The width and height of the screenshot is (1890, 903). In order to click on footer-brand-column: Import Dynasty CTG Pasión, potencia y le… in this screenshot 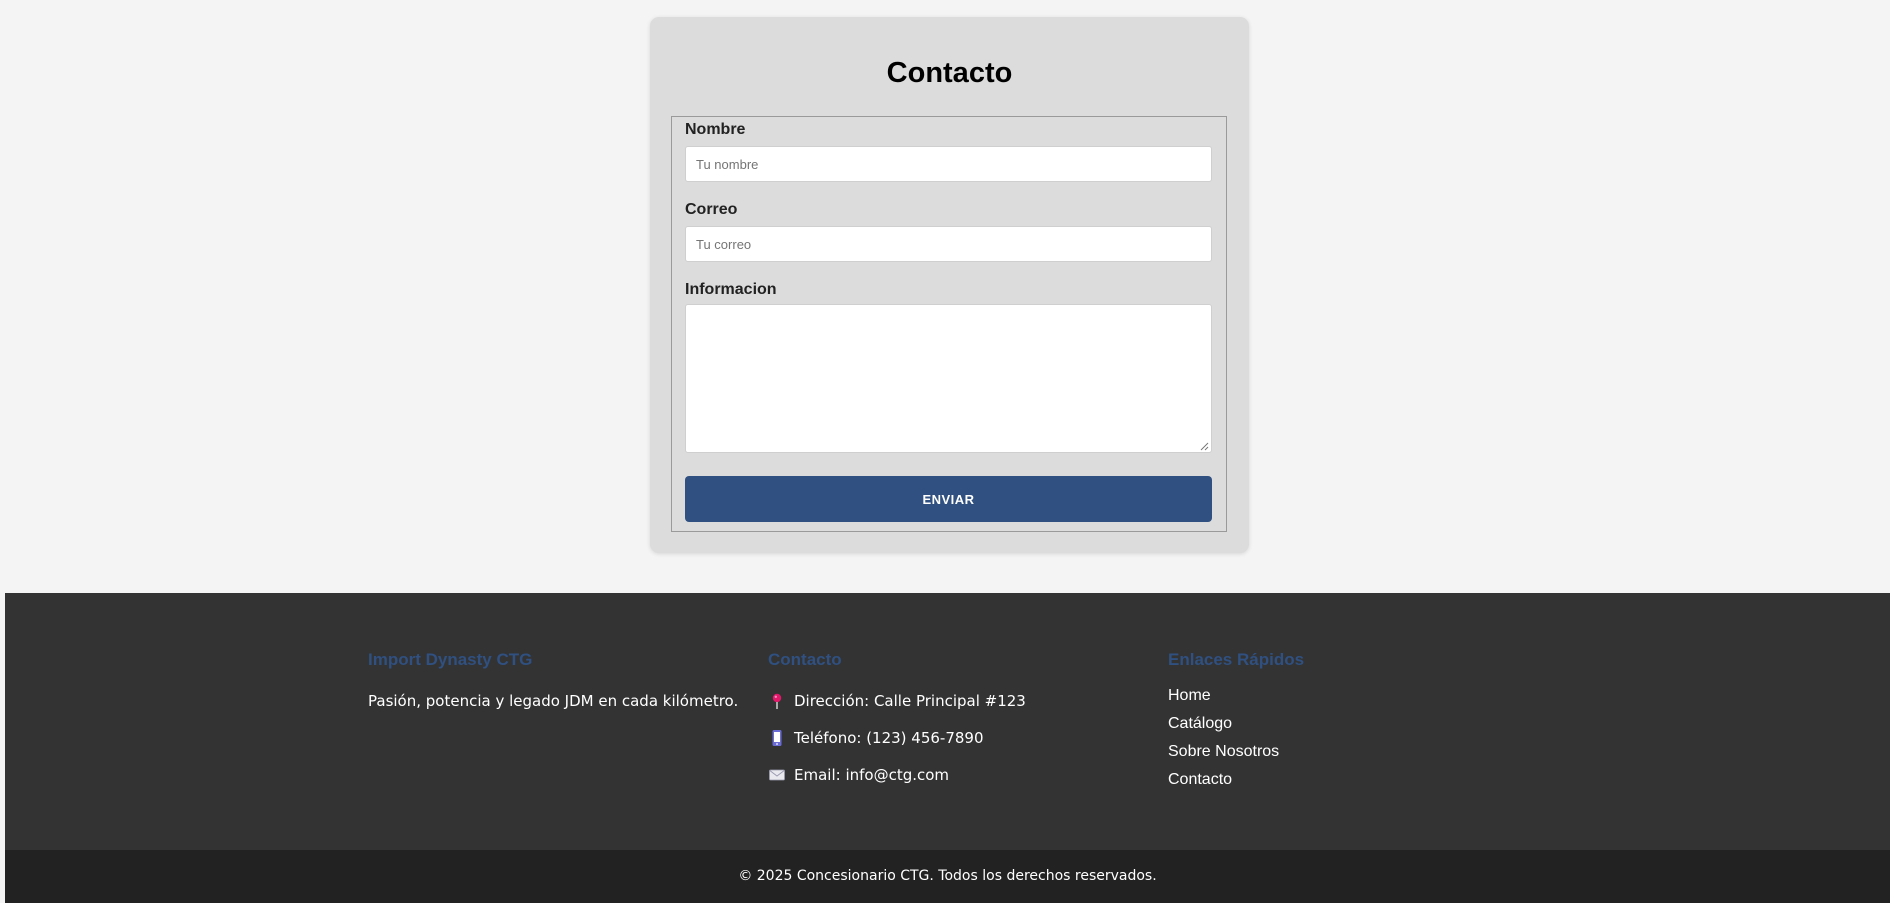, I will do `click(553, 680)`.